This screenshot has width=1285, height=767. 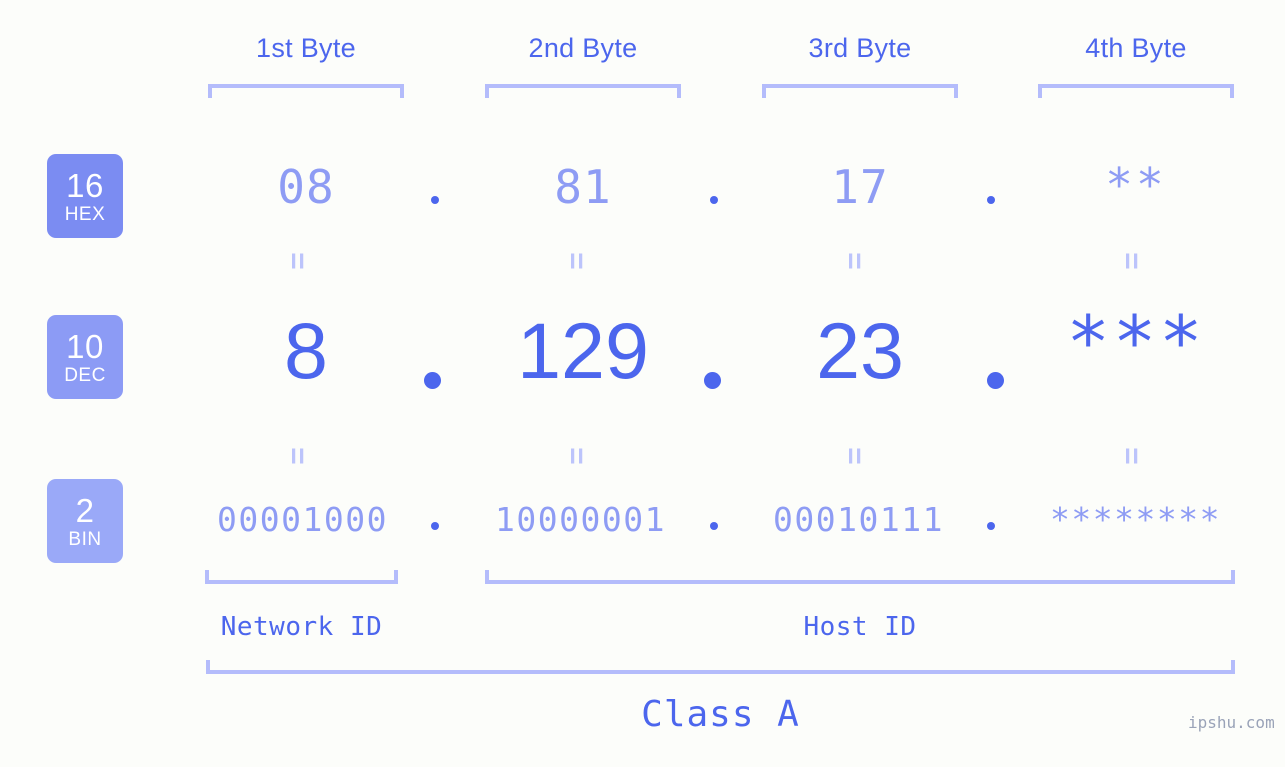 What do you see at coordinates (1136, 185) in the screenshot?
I see `hex-byte-4: **` at bounding box center [1136, 185].